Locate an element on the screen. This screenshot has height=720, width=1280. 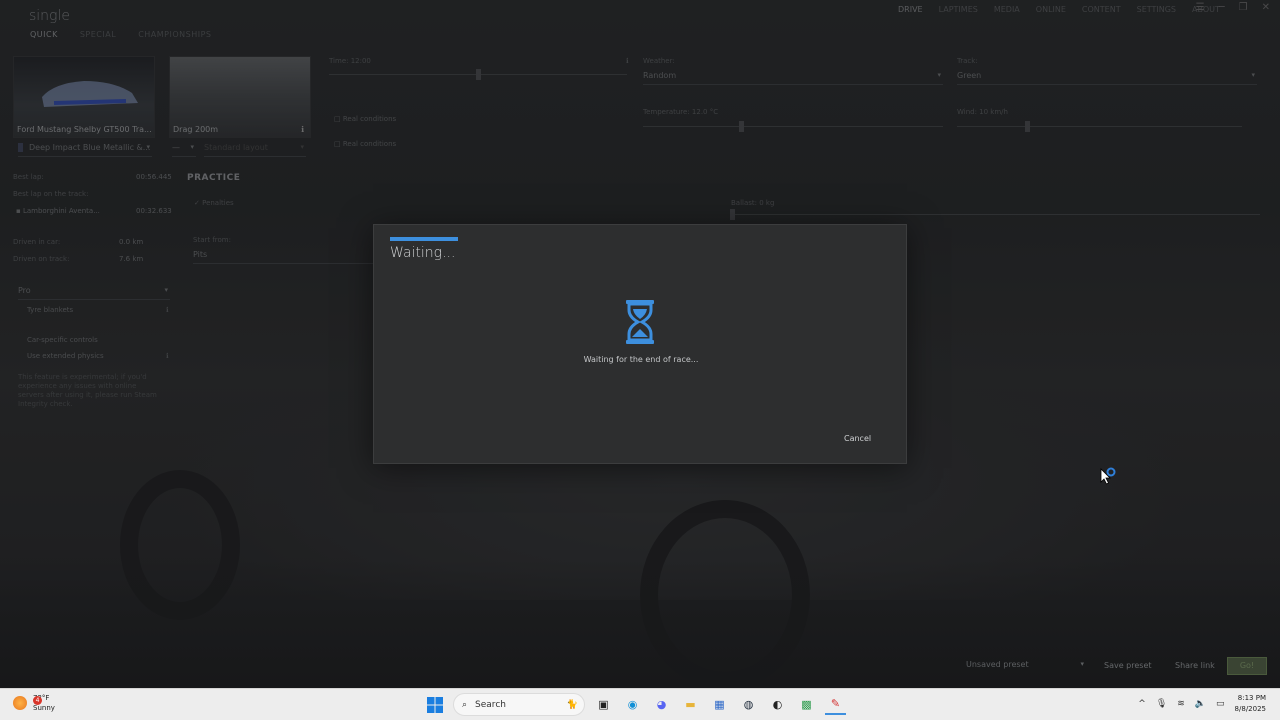
taskbar-center: ⌕ Search 🐈 ▣ ◉ ◕ ▬ ▦ ◍ ◐ ▩ ✎ is located at coordinates (635, 704).